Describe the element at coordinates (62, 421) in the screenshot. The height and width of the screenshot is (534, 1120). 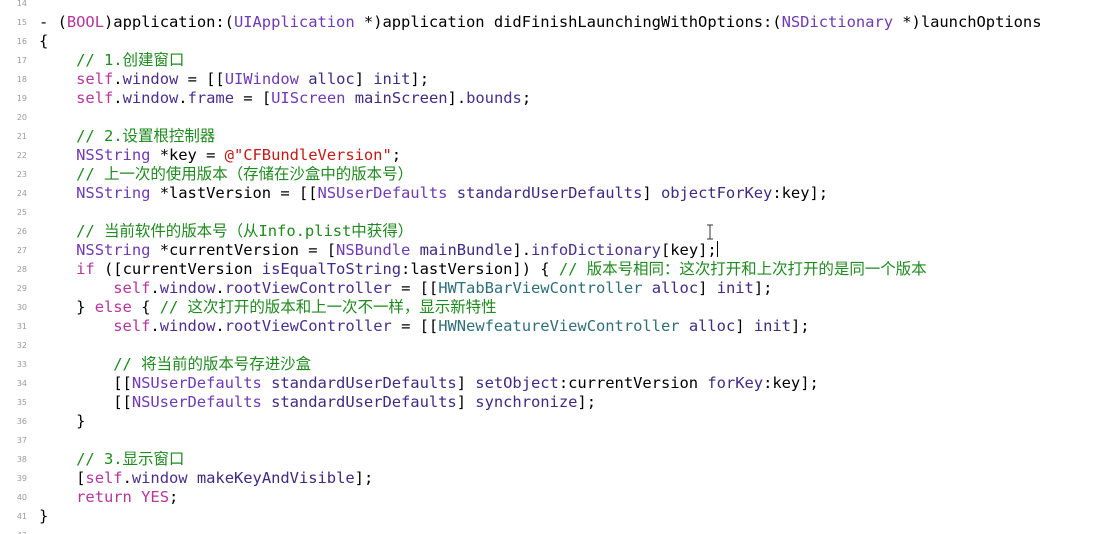
I see `code-token: }` at that location.